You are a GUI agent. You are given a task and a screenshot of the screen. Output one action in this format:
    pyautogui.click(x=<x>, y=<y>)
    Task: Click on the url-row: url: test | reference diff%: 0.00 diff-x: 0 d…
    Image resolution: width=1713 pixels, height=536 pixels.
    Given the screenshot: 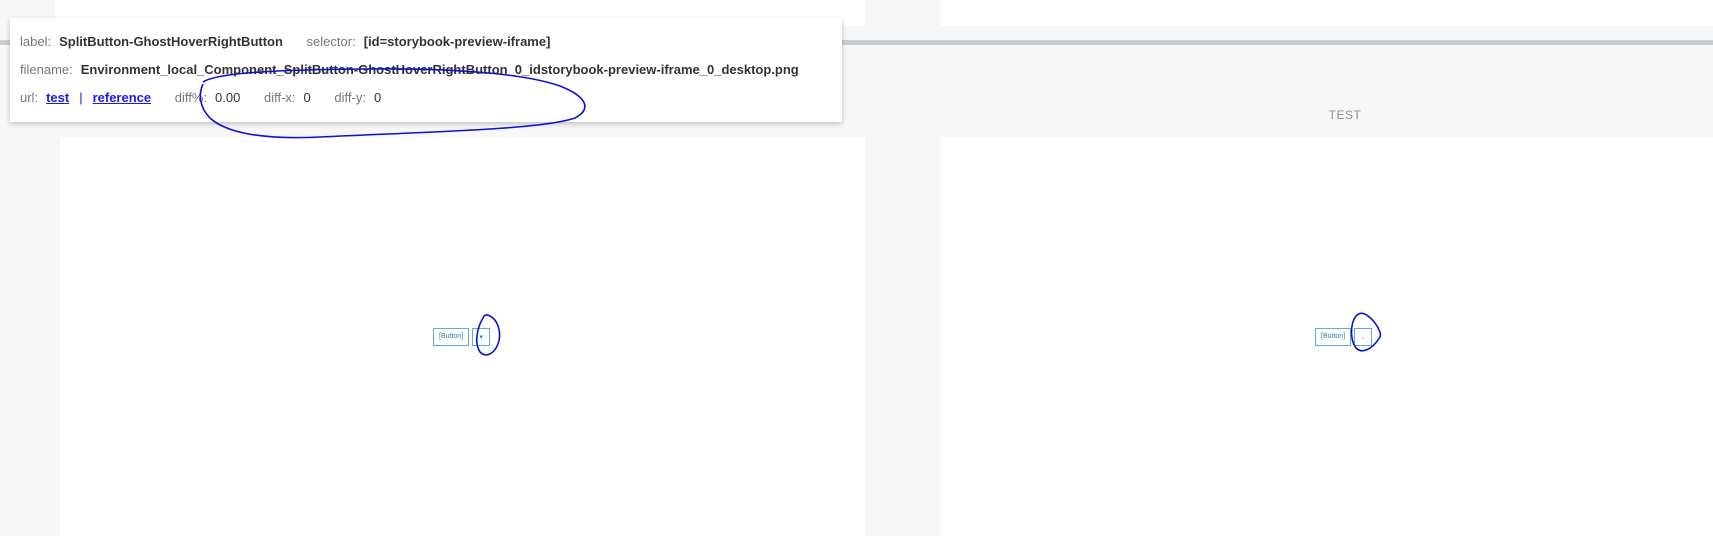 What is the action you would take?
    pyautogui.click(x=210, y=97)
    